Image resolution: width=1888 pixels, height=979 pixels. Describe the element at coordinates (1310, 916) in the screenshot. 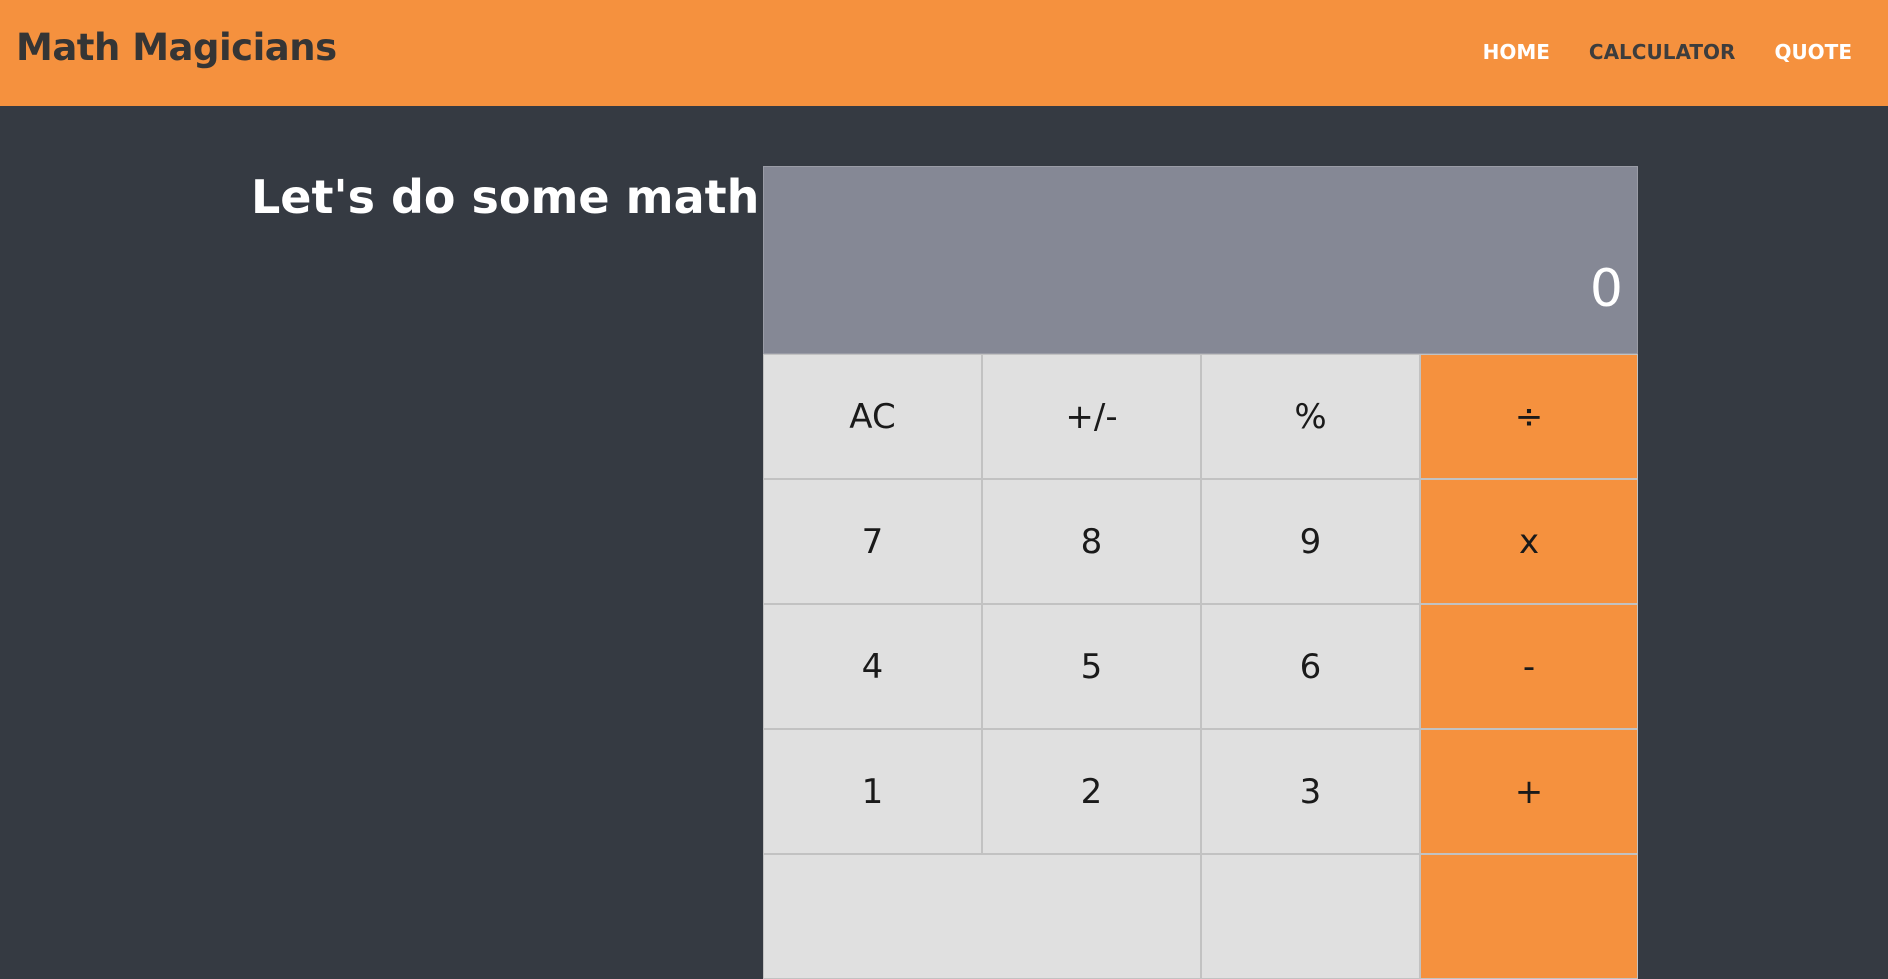

I see `key-decimal` at that location.